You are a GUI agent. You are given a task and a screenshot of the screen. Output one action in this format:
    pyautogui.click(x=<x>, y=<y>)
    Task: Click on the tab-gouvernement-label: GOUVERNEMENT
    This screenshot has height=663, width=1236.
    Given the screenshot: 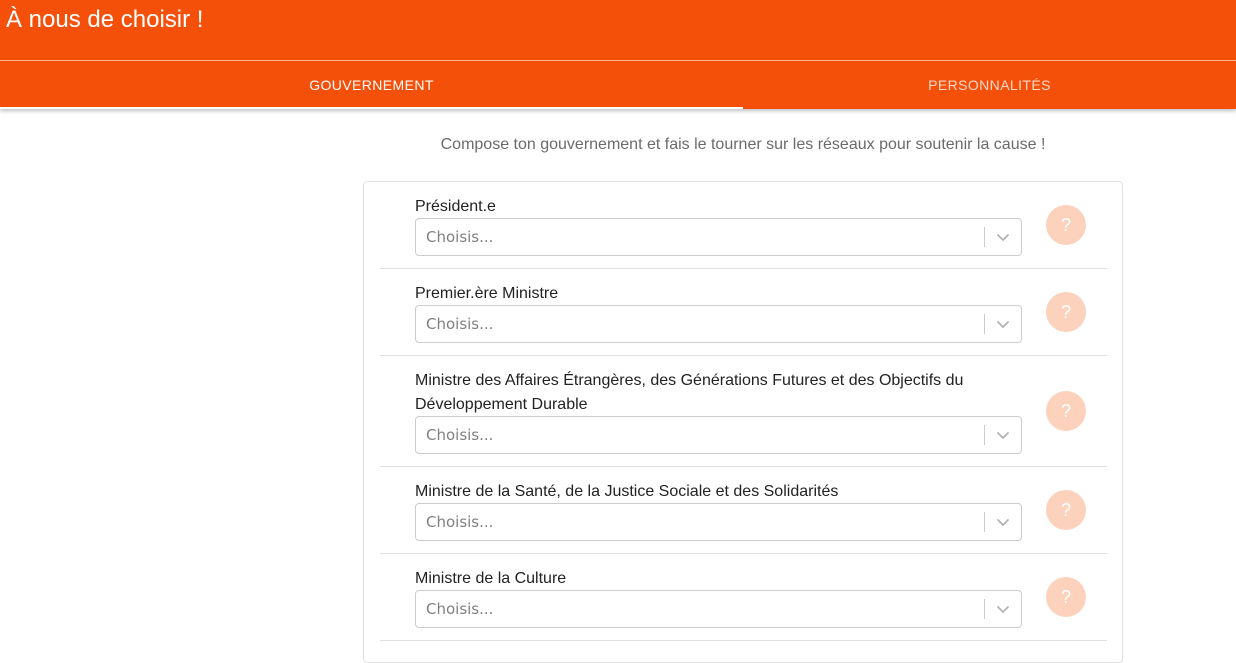 What is the action you would take?
    pyautogui.click(x=371, y=85)
    